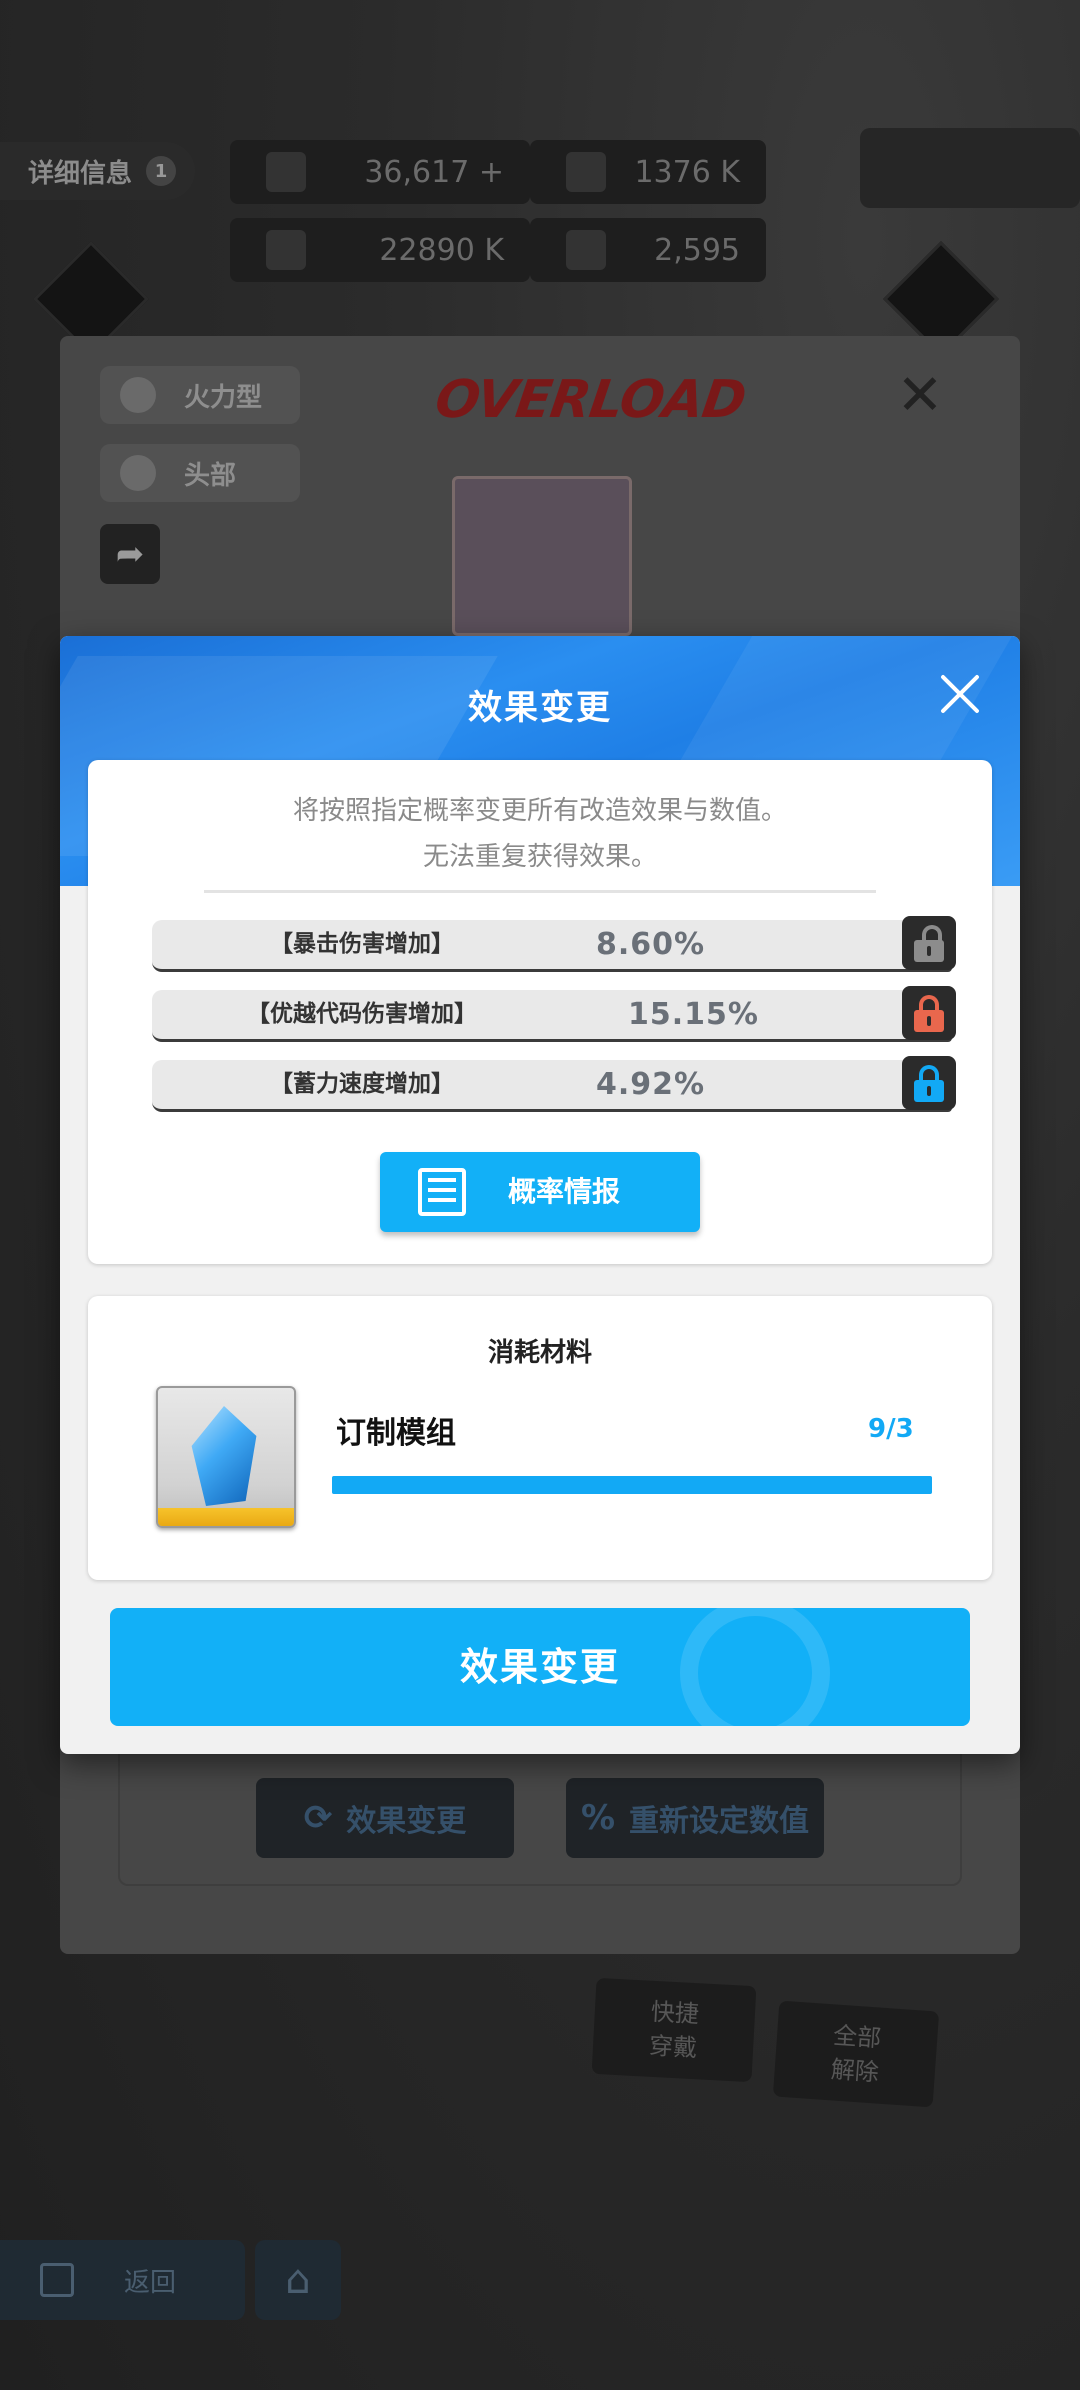 Image resolution: width=1080 pixels, height=2390 pixels. Describe the element at coordinates (891, 1429) in the screenshot. I see `material-count: 9/3` at that location.